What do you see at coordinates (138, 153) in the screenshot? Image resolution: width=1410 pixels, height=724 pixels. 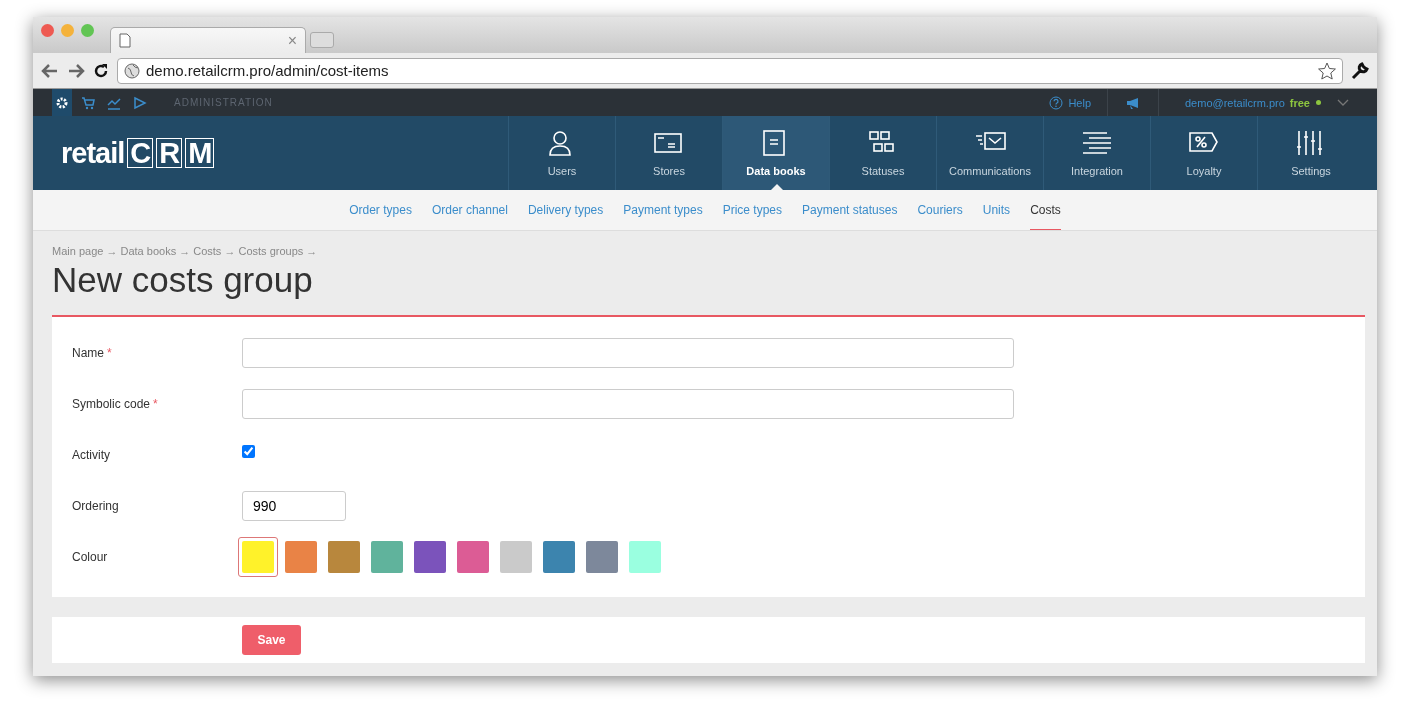 I see `logo: retail C R M` at bounding box center [138, 153].